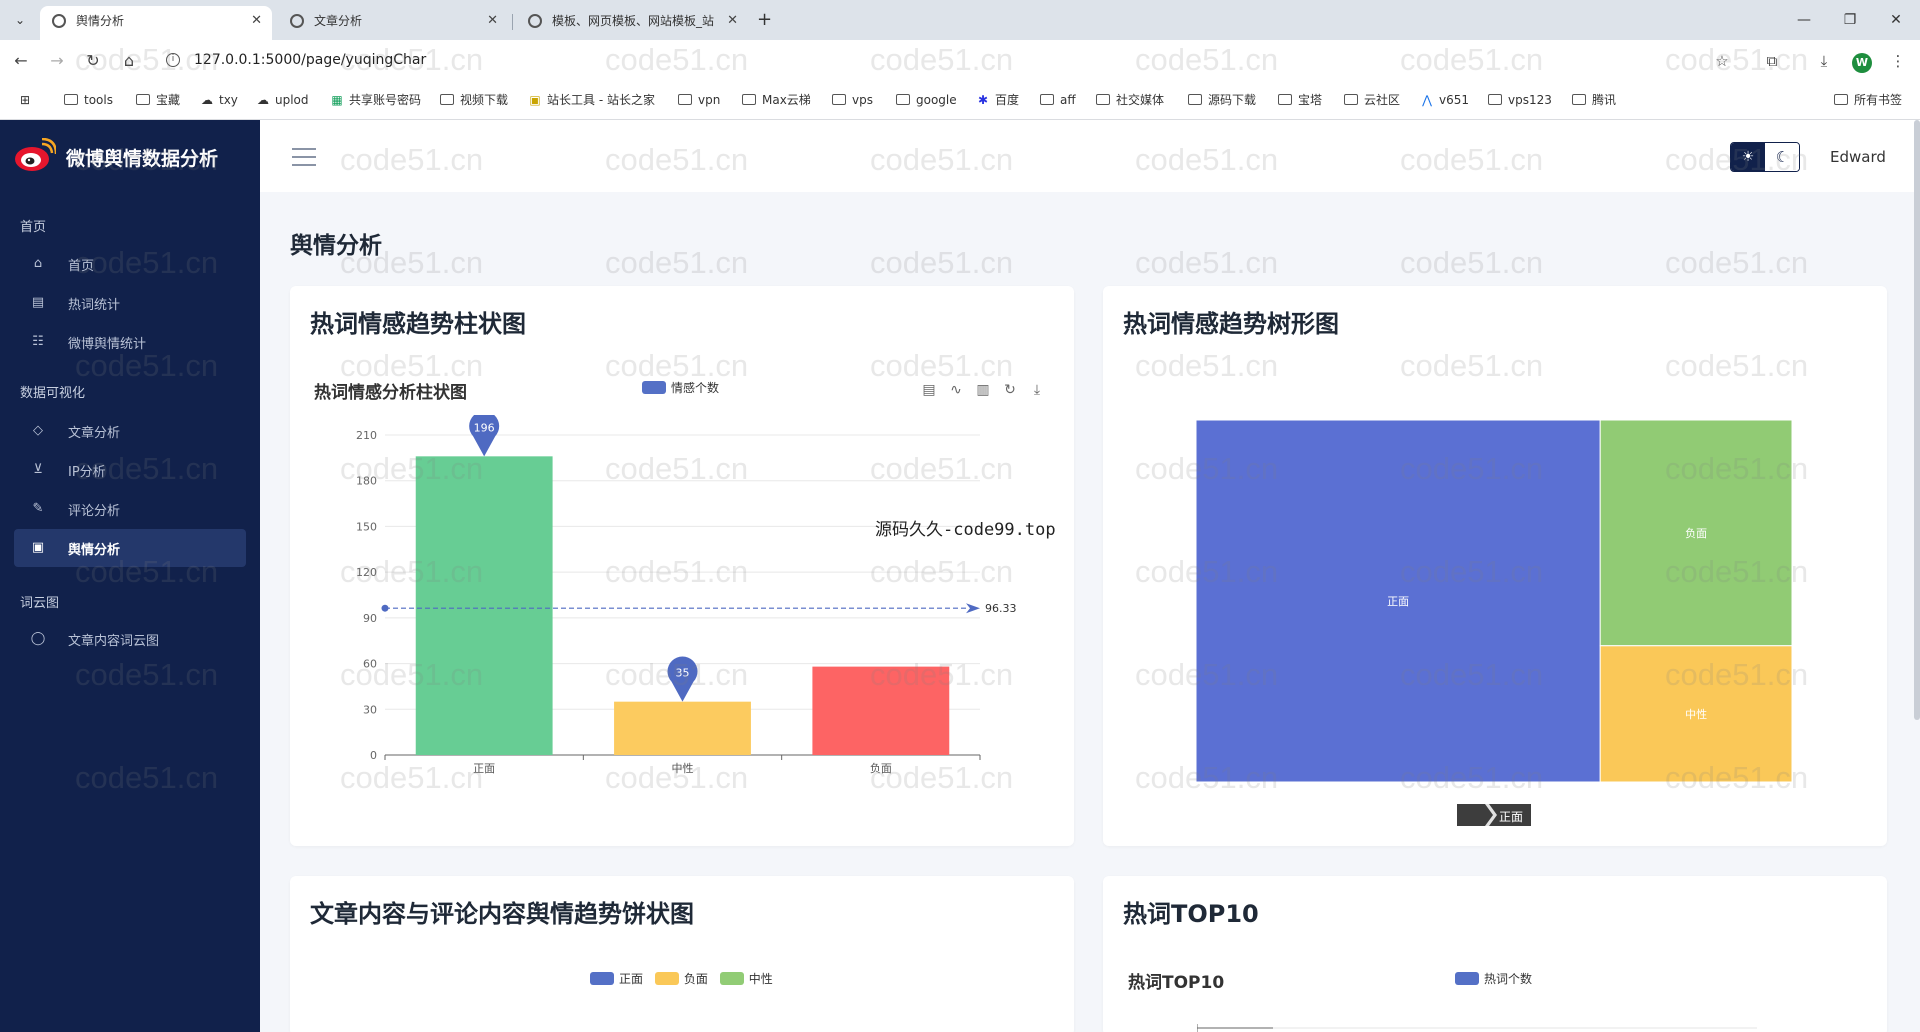 The image size is (1920, 1032). What do you see at coordinates (1300, 100) in the screenshot?
I see `bookmark-item: 宝塔` at bounding box center [1300, 100].